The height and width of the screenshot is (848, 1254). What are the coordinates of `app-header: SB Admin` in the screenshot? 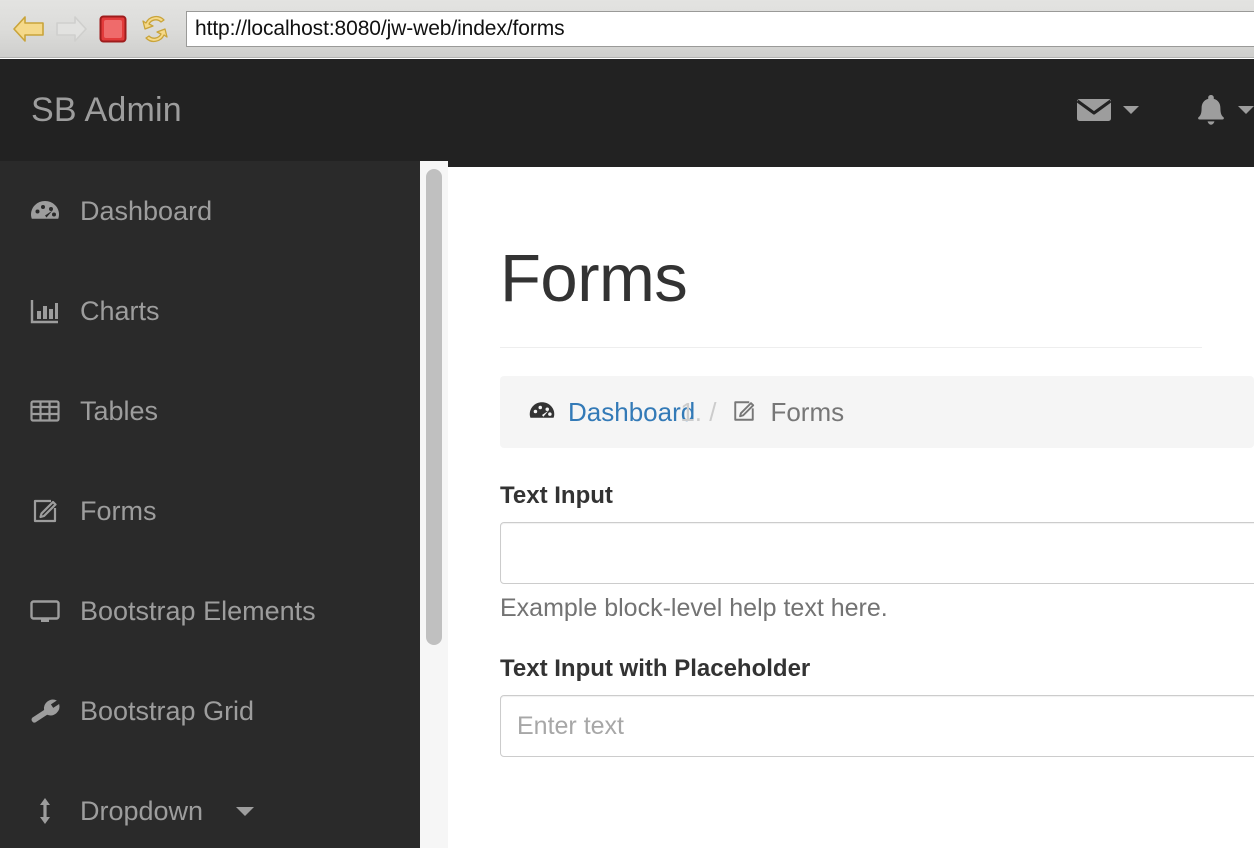 It's located at (627, 110).